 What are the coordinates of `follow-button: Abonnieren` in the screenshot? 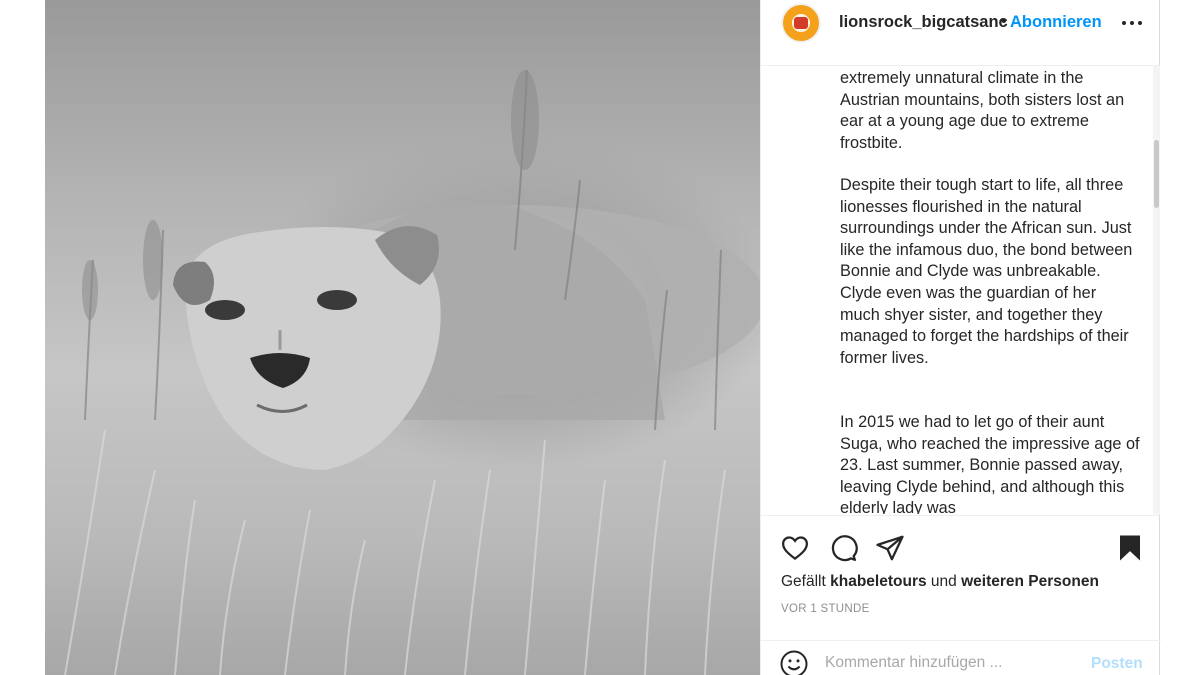 It's located at (1056, 22).